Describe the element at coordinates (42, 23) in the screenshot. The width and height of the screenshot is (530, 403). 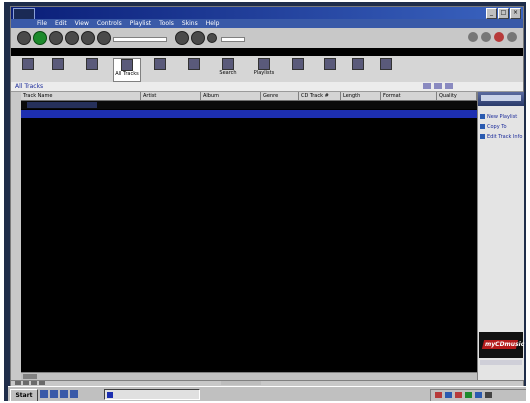
I see `menu-file: File` at that location.